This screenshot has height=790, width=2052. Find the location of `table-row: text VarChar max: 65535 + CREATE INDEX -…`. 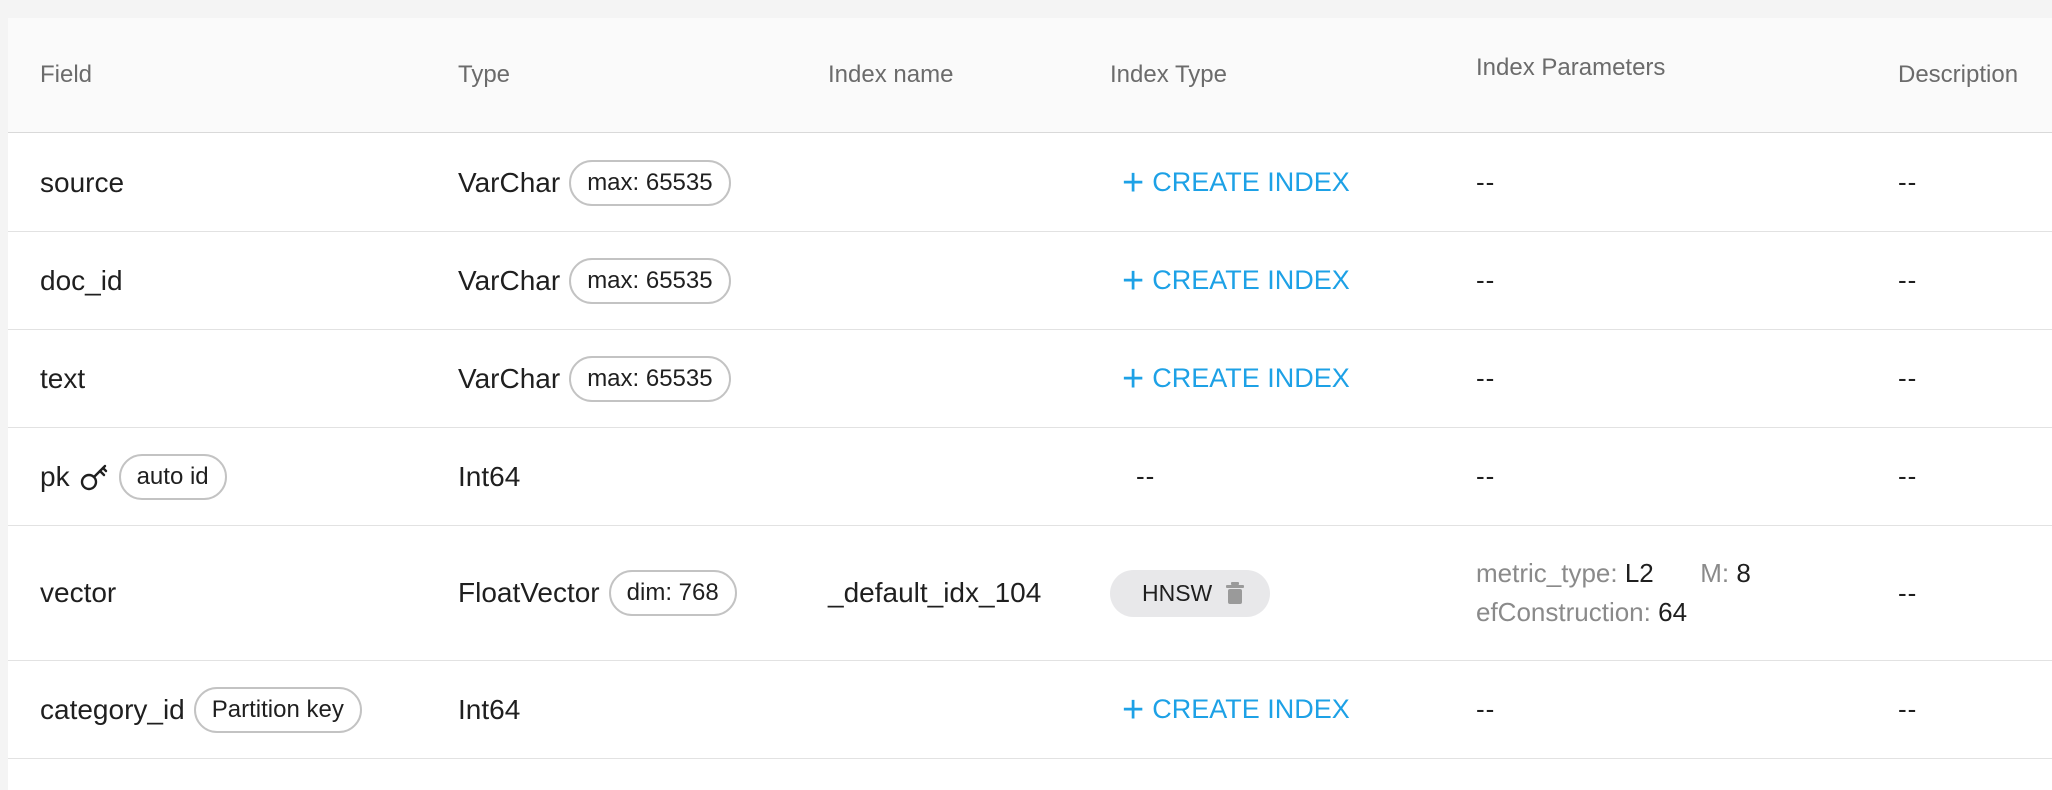

table-row: text VarChar max: 65535 + CREATE INDEX -… is located at coordinates (1030, 379).